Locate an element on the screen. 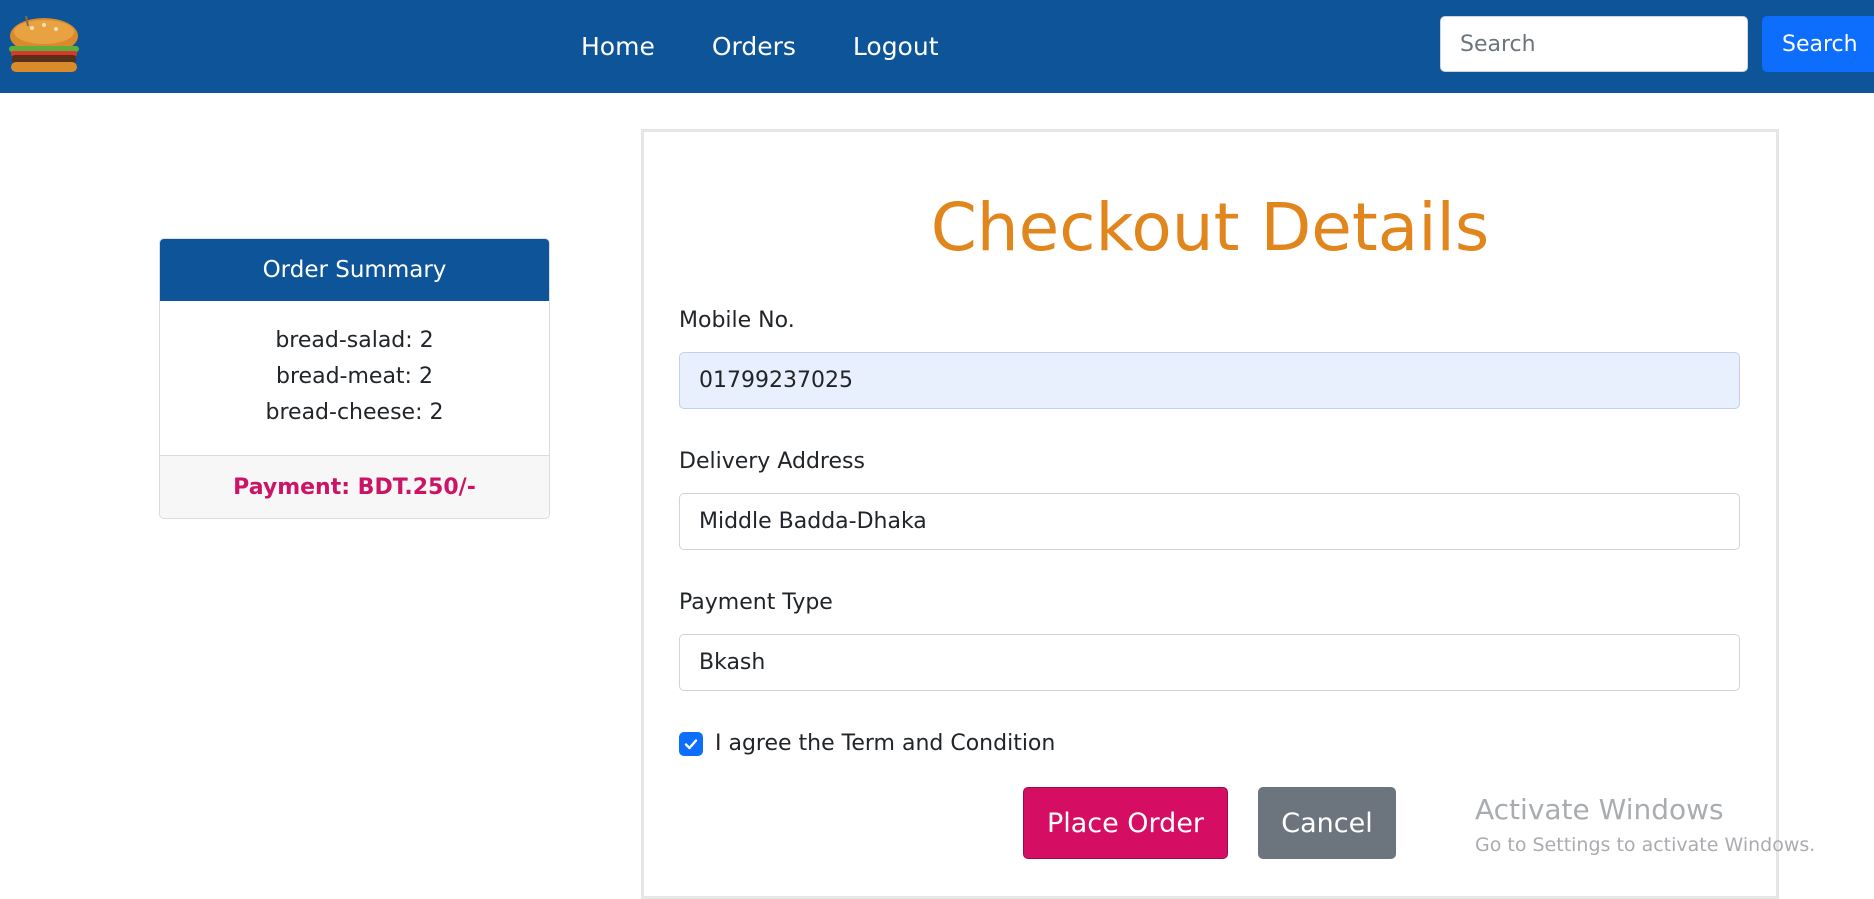  place-order-button: Place Order is located at coordinates (1125, 823).